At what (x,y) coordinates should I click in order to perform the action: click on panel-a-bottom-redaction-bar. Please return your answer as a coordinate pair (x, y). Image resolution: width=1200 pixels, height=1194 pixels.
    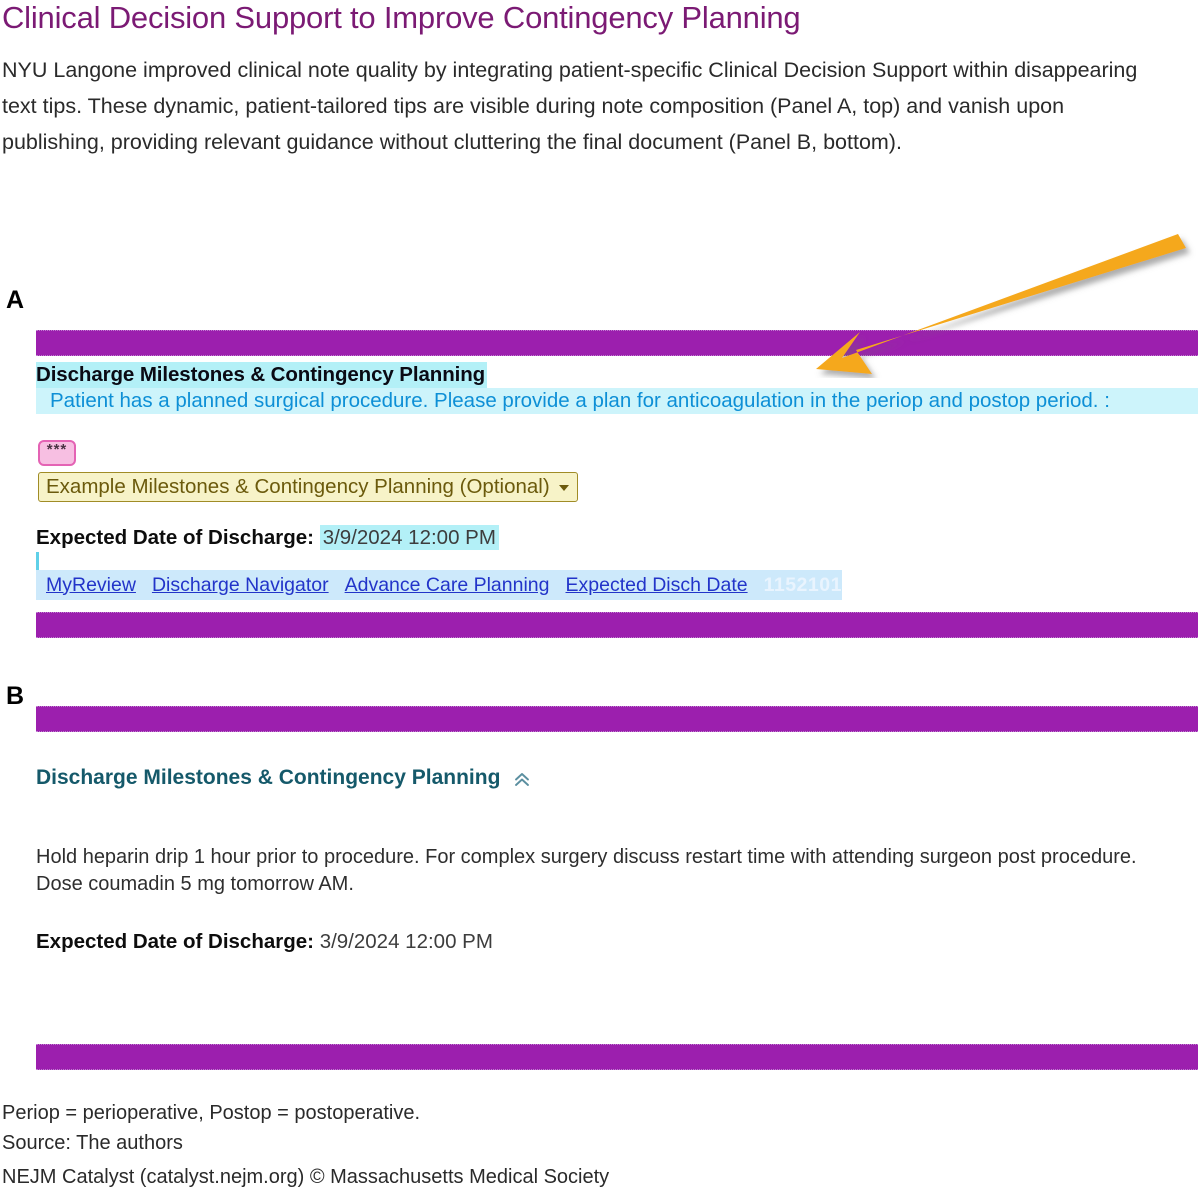
    Looking at the image, I should click on (617, 625).